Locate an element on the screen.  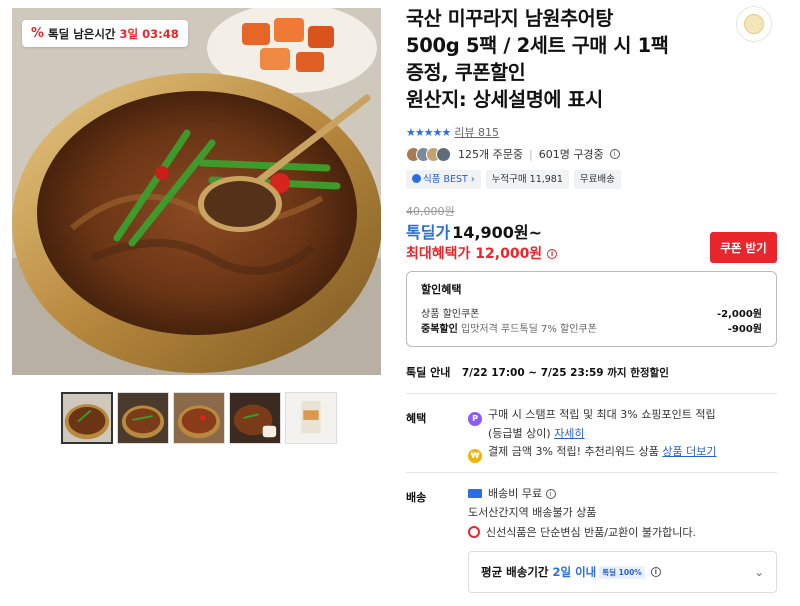
shipping-warning: 신선식품은 단순변심 반품/교환이 불가합니다. is located at coordinates (582, 533).